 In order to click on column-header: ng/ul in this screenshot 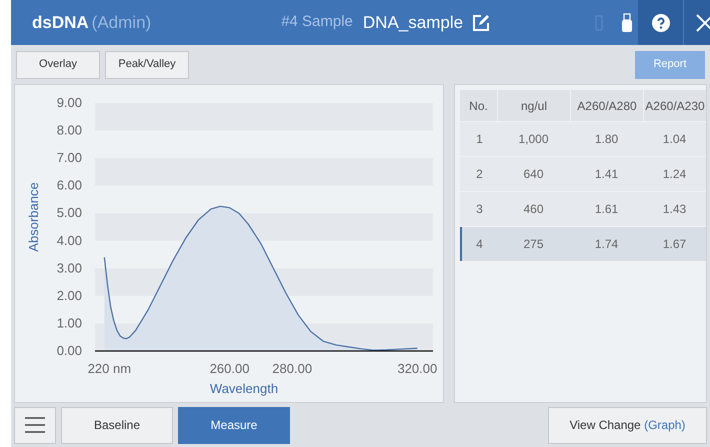, I will do `click(534, 106)`.